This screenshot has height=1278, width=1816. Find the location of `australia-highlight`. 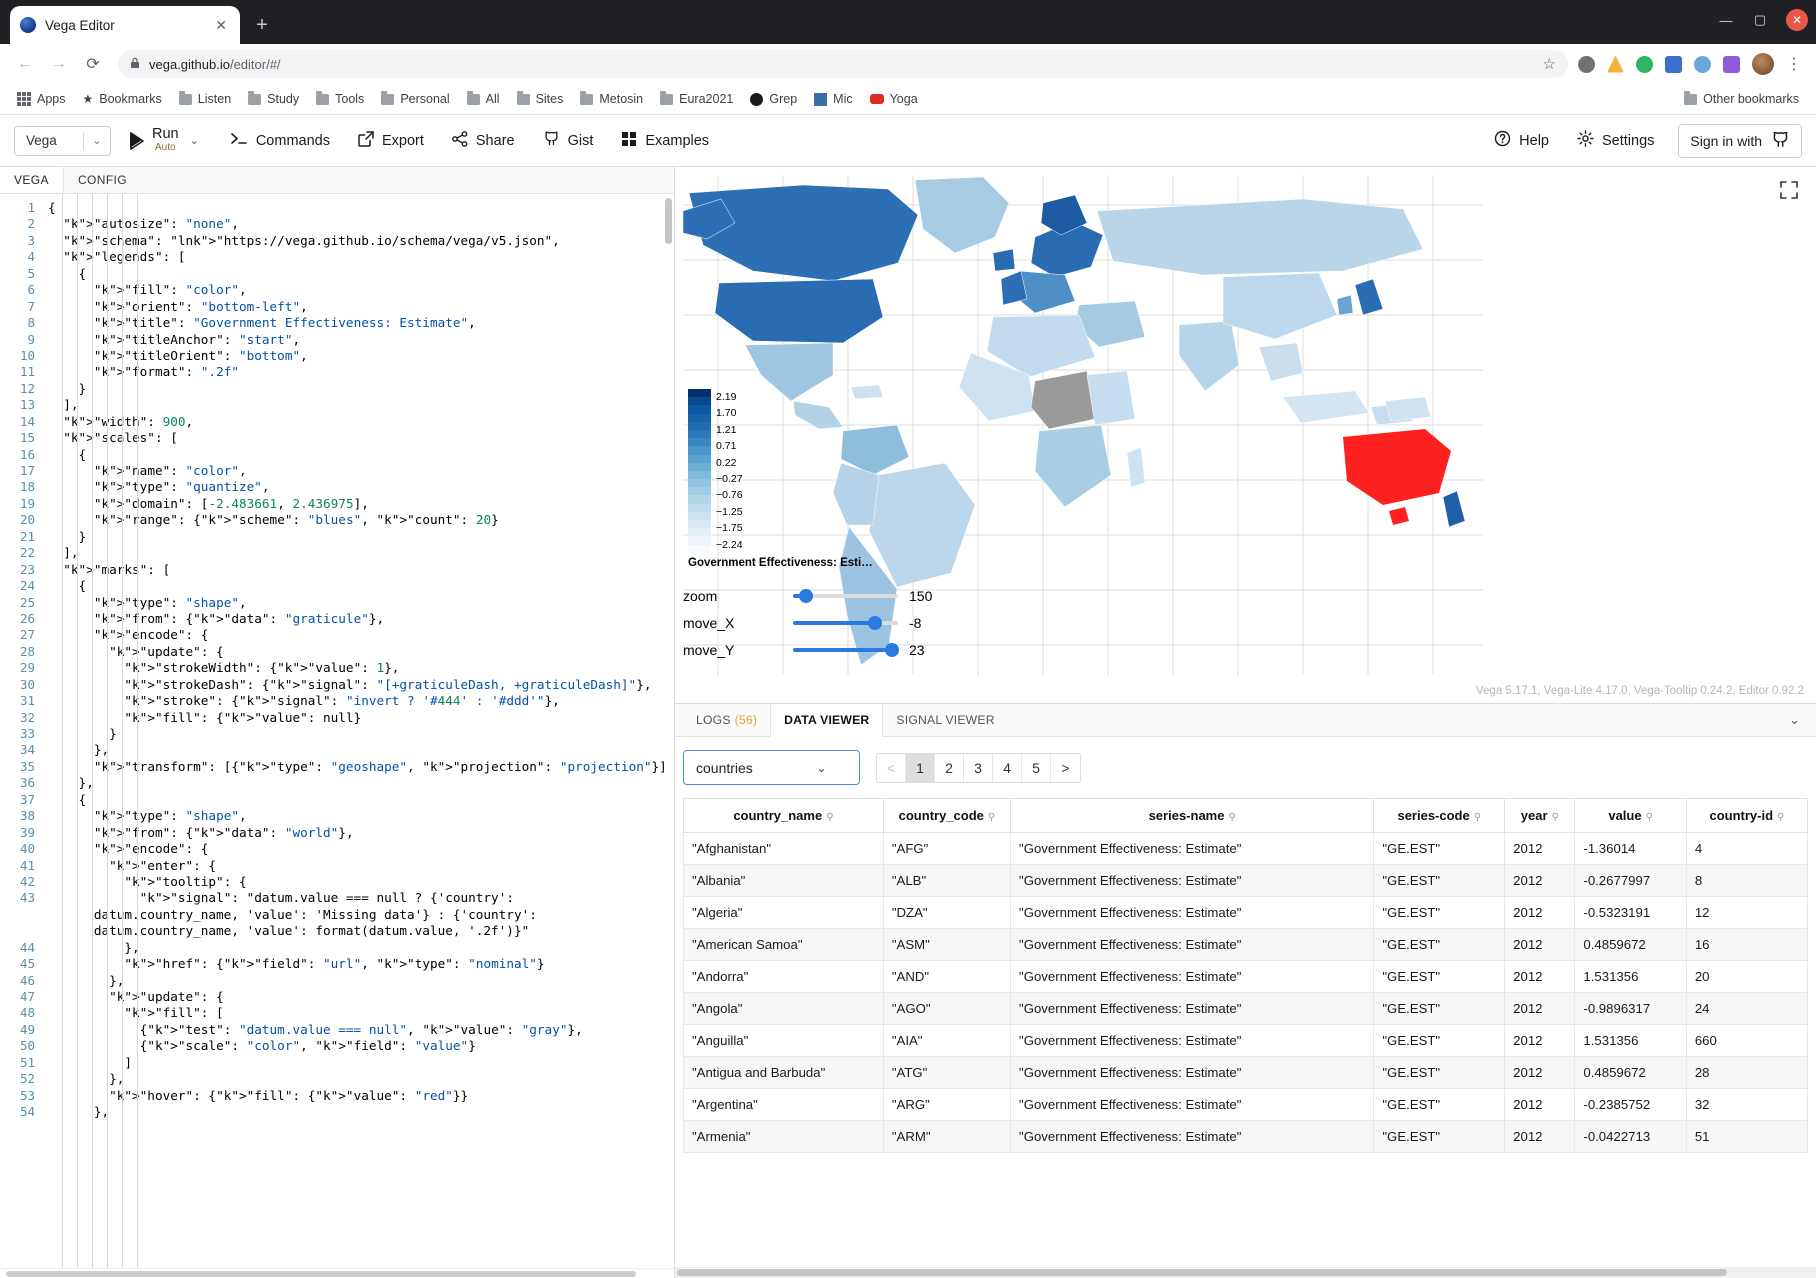

australia-highlight is located at coordinates (1397, 477).